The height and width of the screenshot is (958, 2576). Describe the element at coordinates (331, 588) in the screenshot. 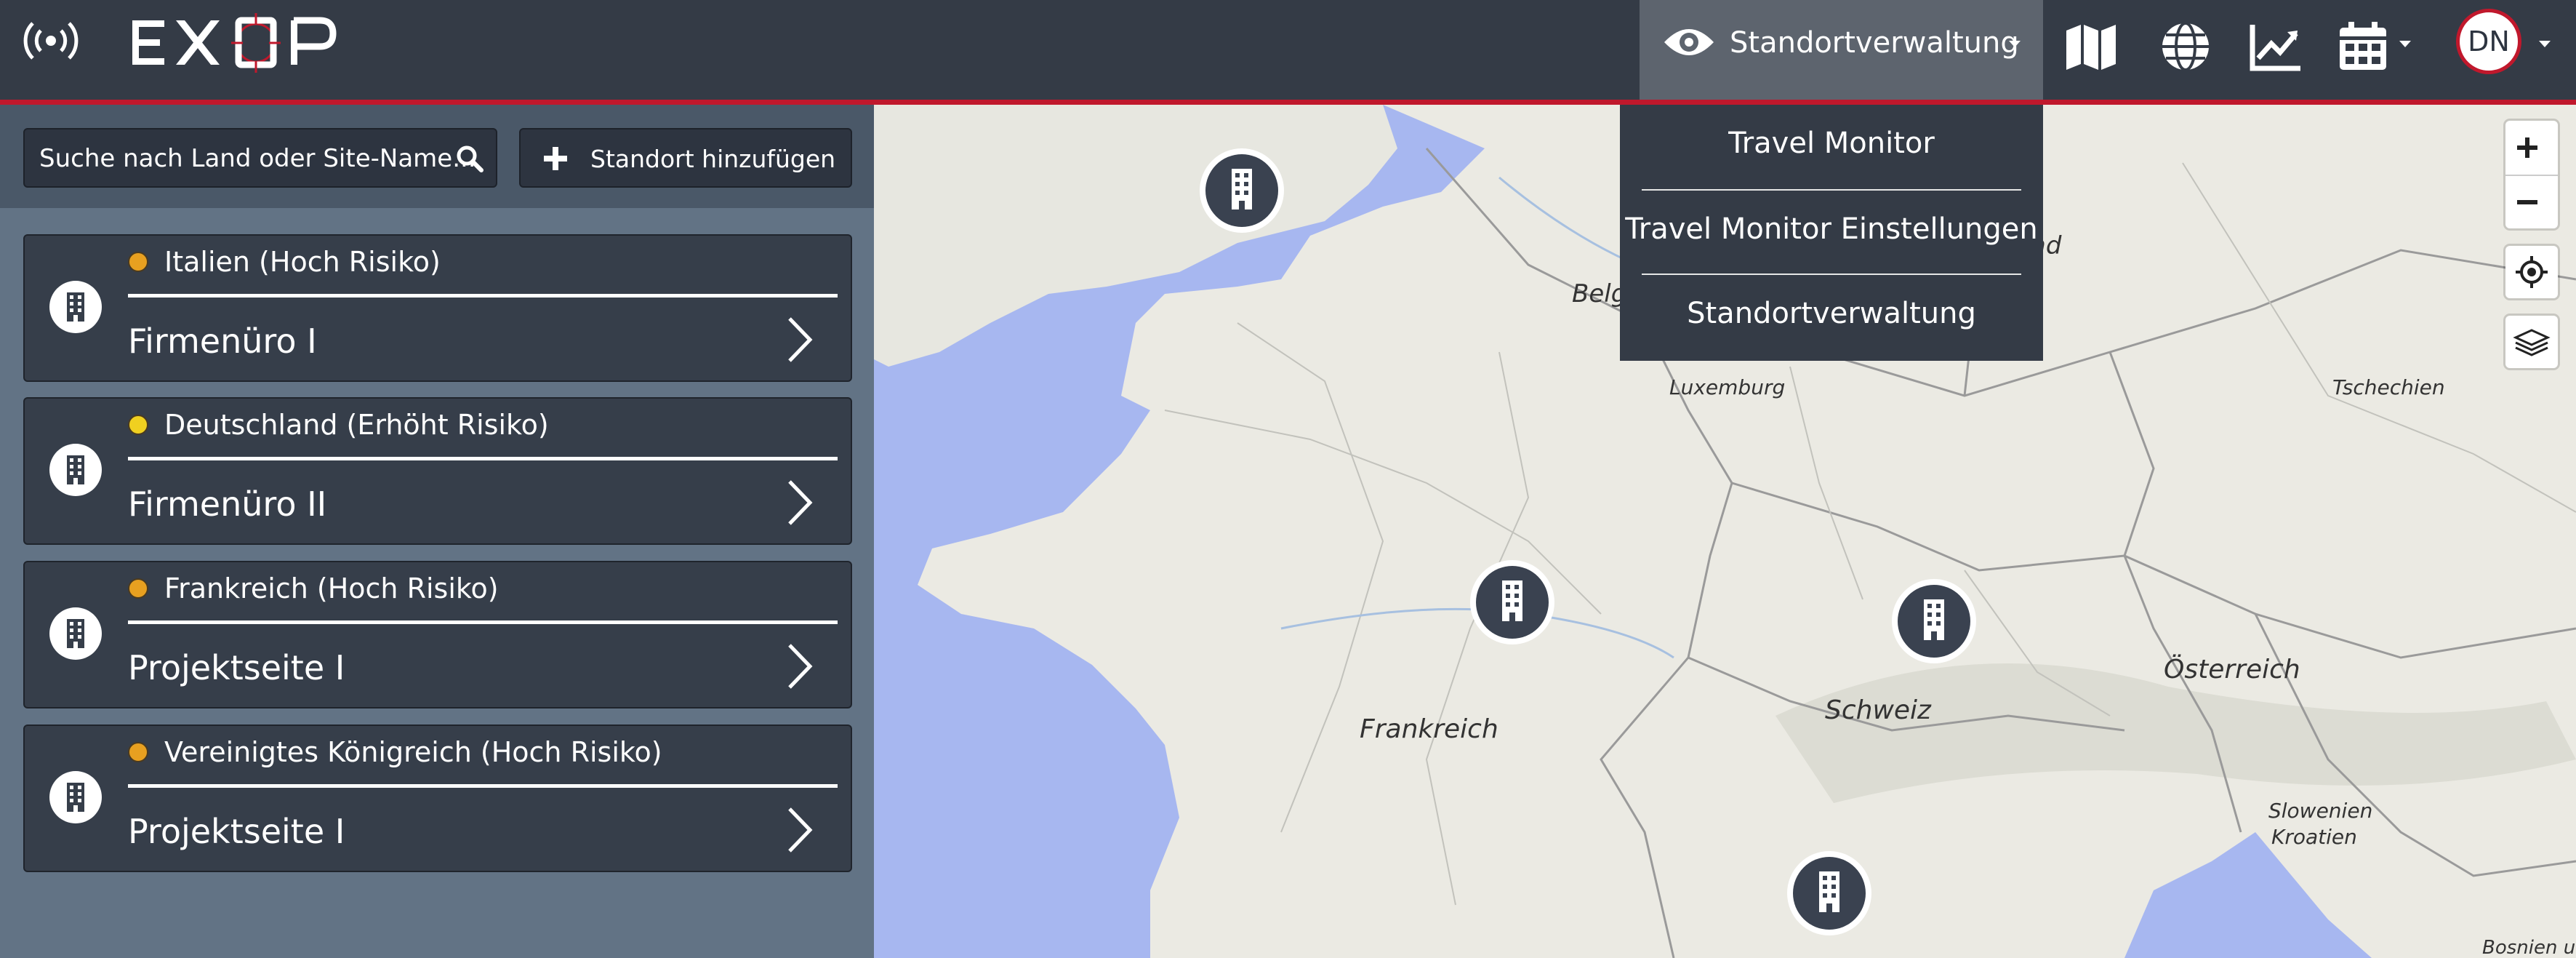

I see `site-country: Frankreich (Hoch Risiko)` at that location.